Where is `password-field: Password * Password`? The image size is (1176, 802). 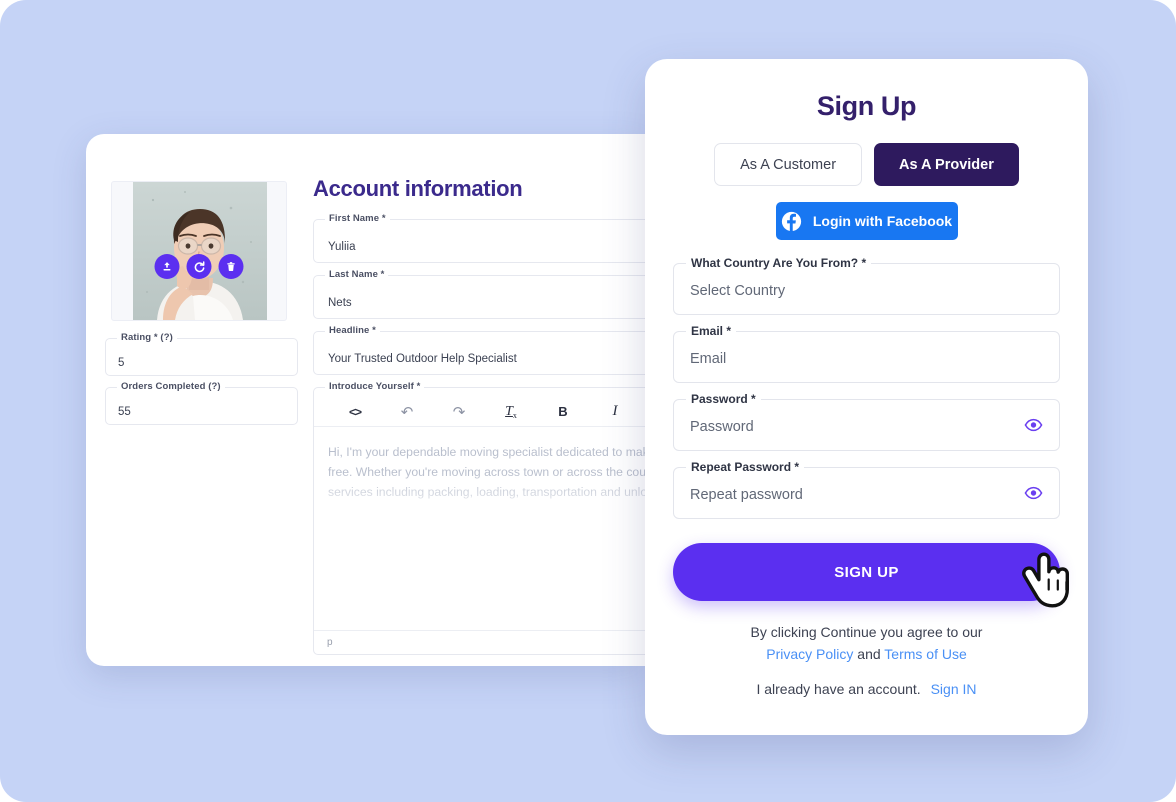 password-field: Password * Password is located at coordinates (866, 421).